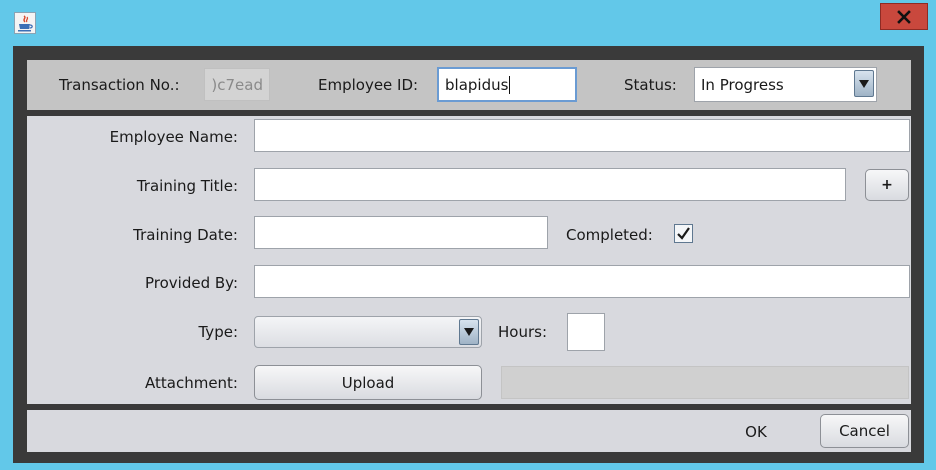 The image size is (936, 470). What do you see at coordinates (401, 232) in the screenshot?
I see `training-date-field` at bounding box center [401, 232].